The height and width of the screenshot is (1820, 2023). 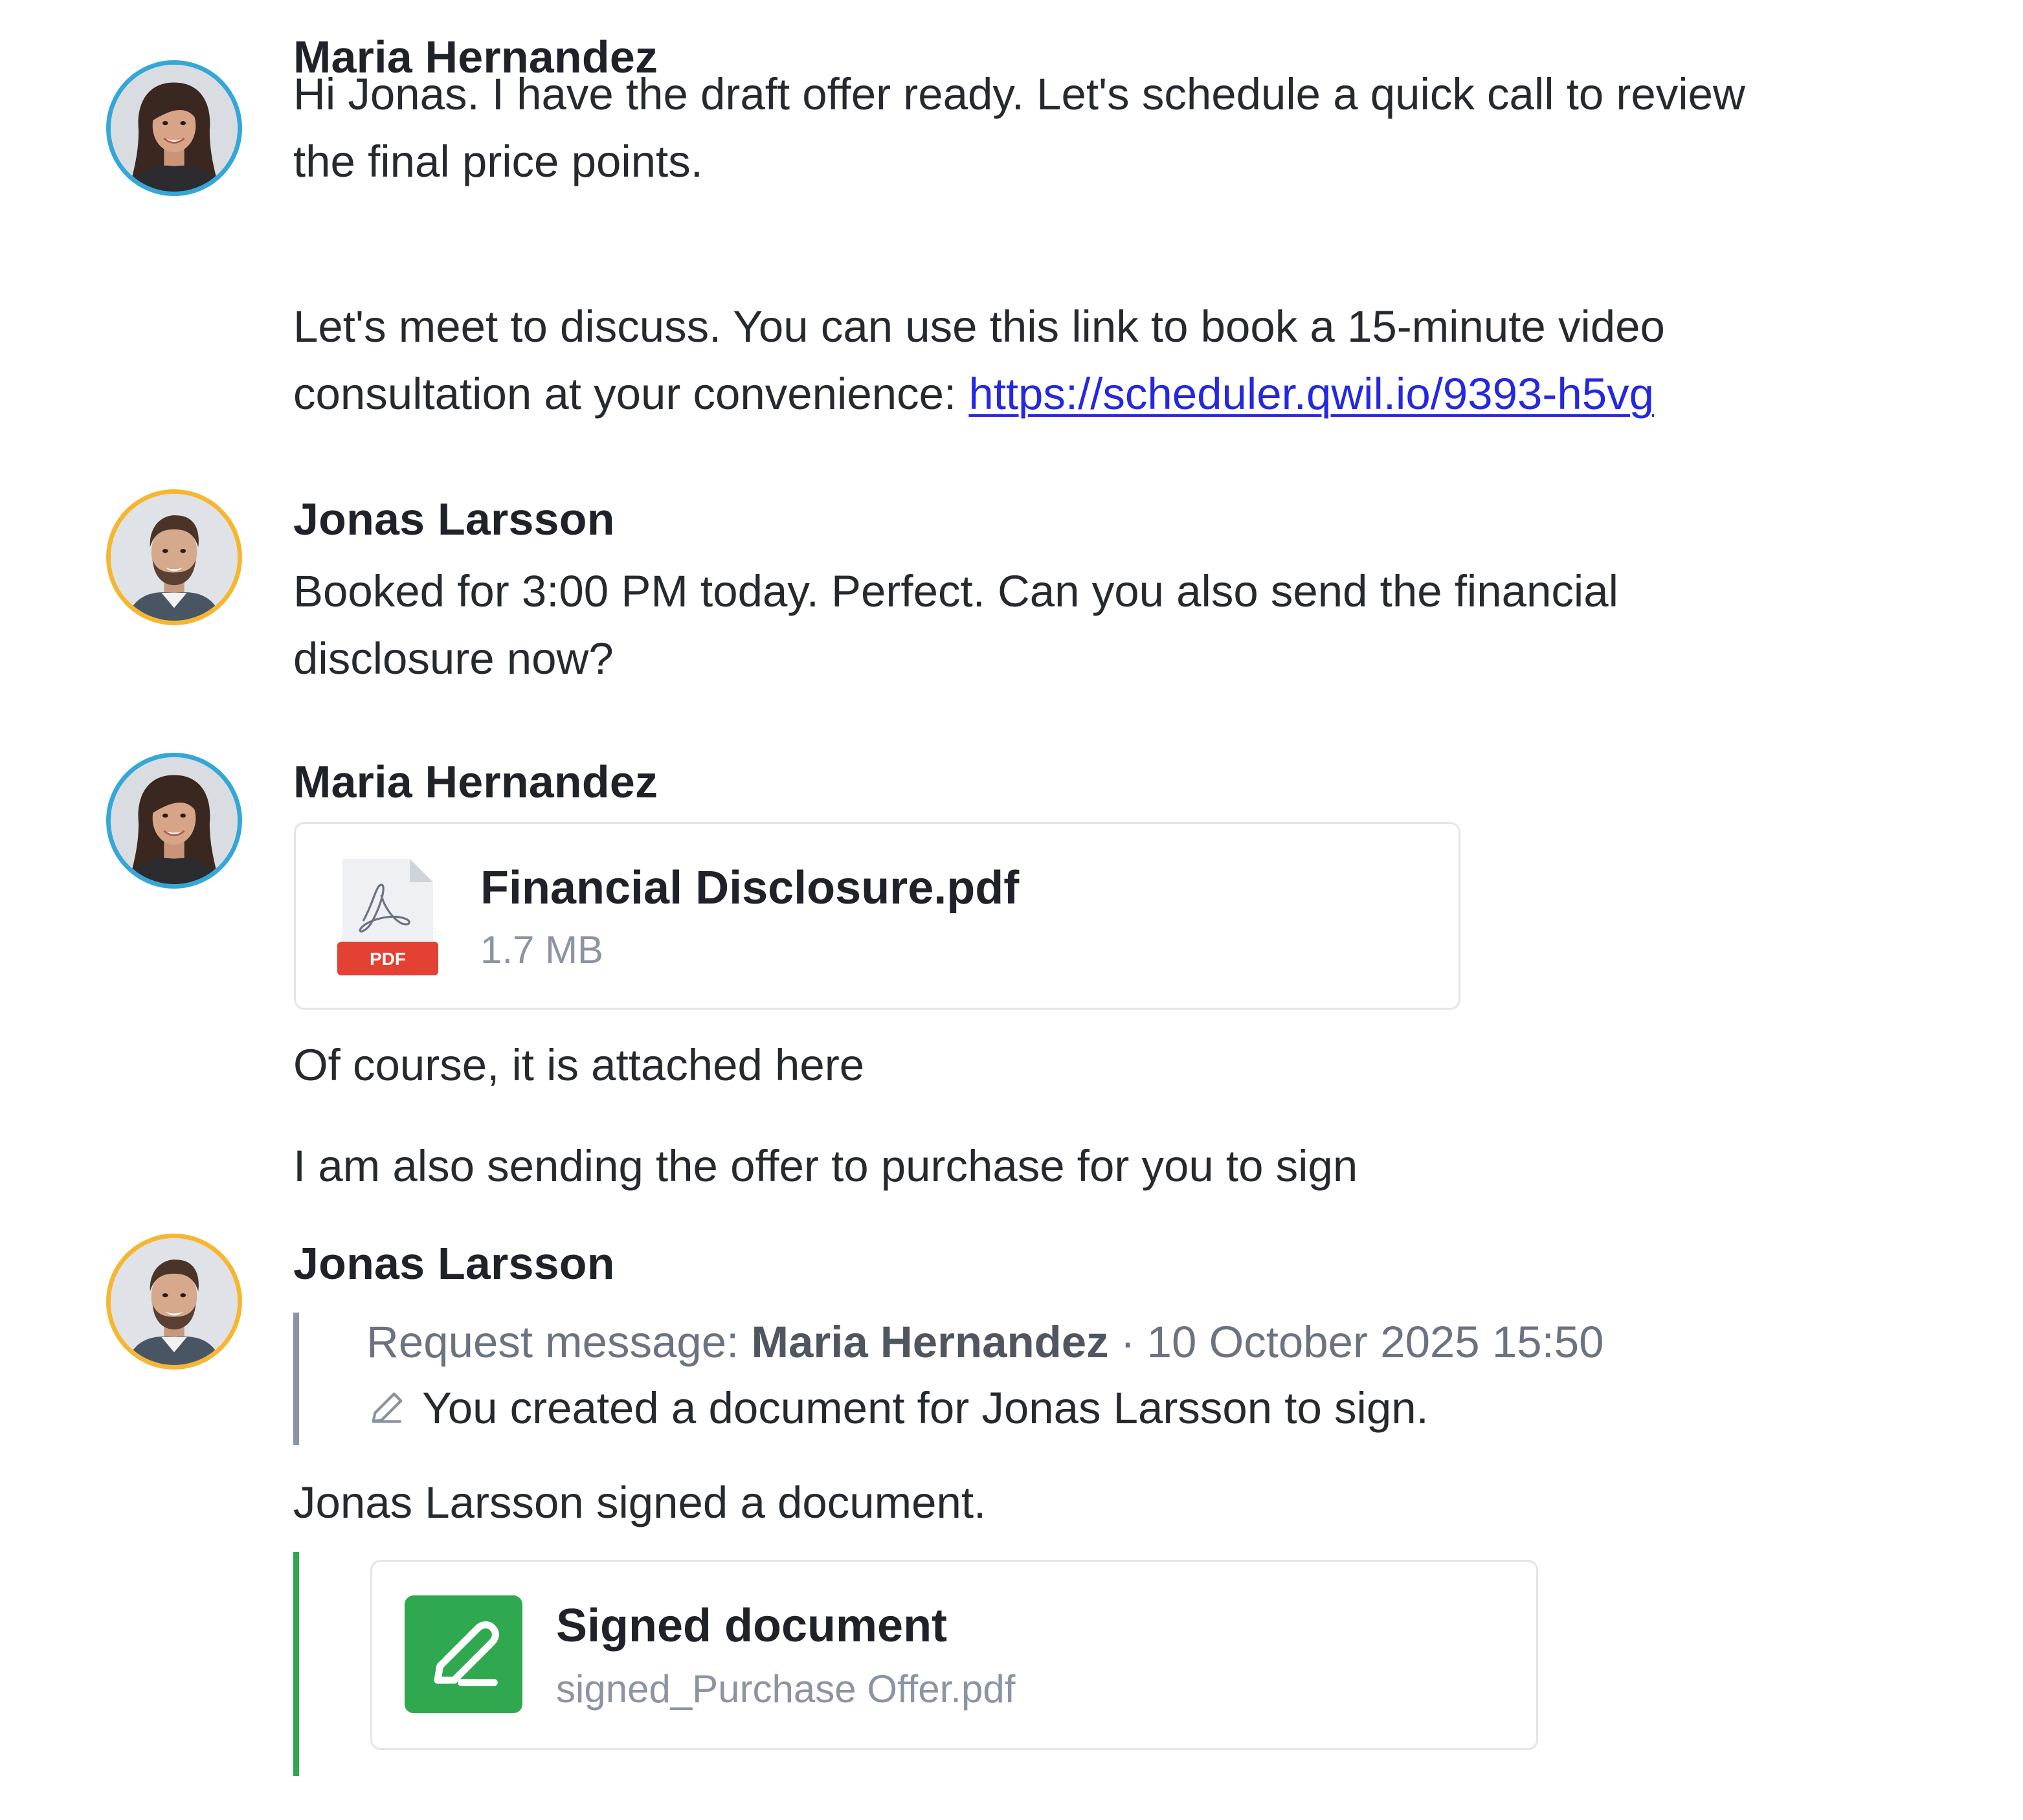 I want to click on pdf-badge-text: PDF, so click(x=388, y=959).